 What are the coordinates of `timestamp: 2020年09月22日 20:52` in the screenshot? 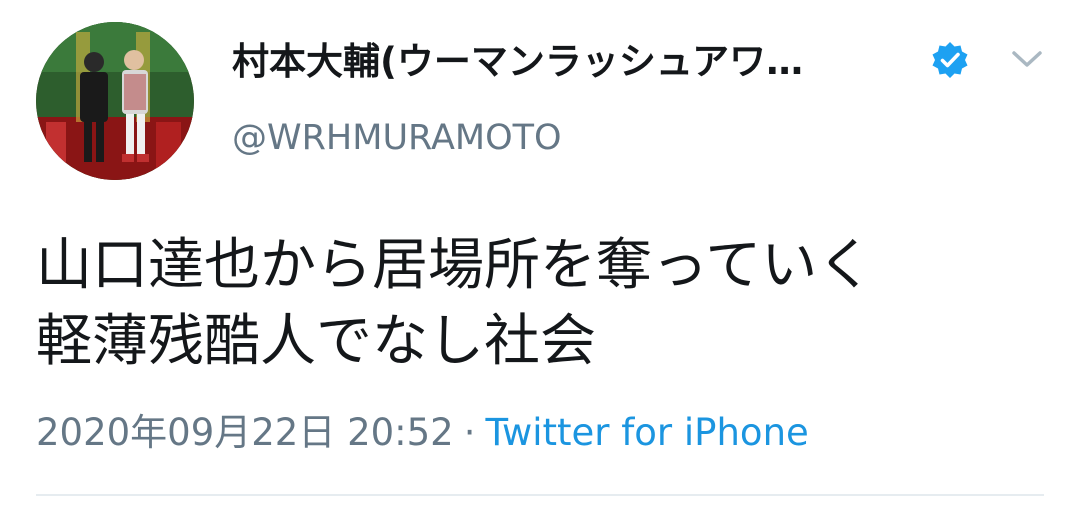 It's located at (245, 432).